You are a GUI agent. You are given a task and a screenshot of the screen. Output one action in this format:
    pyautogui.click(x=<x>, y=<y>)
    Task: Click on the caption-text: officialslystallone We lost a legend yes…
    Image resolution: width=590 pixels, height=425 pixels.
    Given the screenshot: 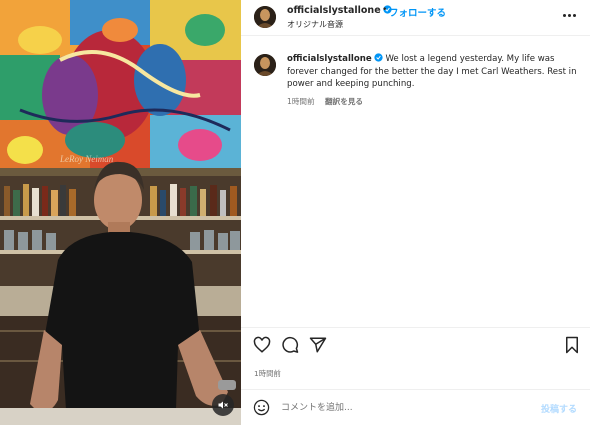 What is the action you would take?
    pyautogui.click(x=432, y=72)
    